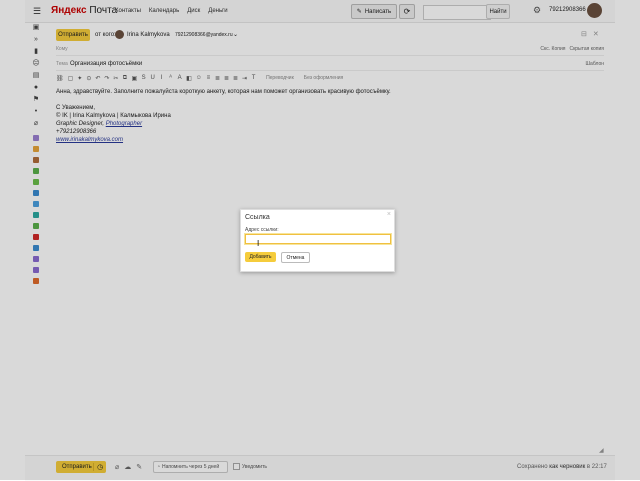 This screenshot has width=640, height=481. I want to click on dialog-title: Ссылка, so click(257, 217).